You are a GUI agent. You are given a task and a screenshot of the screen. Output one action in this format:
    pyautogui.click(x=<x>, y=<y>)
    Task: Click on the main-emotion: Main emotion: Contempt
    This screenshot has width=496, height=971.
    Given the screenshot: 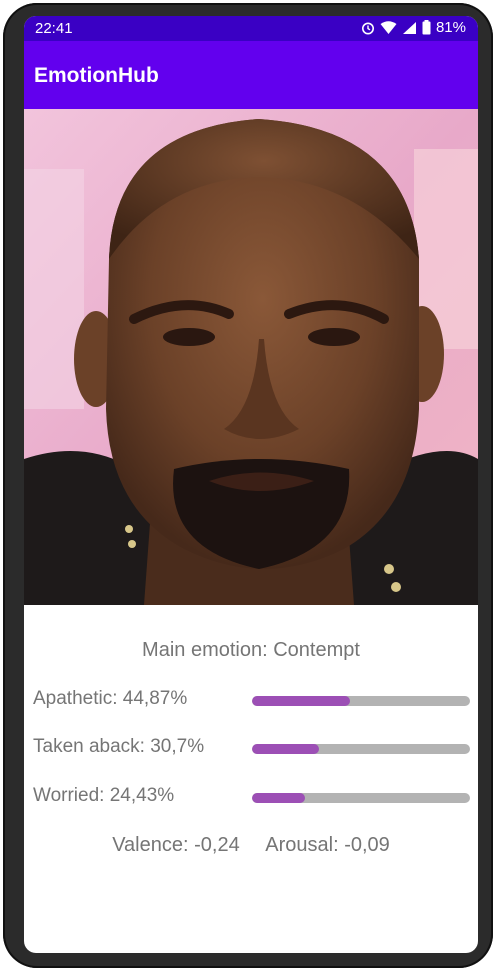 What is the action you would take?
    pyautogui.click(x=251, y=650)
    